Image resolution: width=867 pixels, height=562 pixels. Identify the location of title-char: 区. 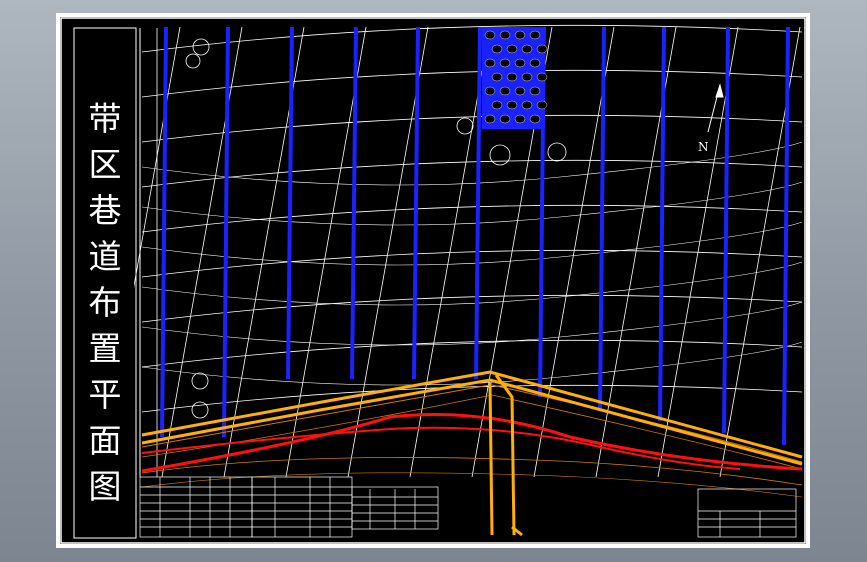
(105, 164).